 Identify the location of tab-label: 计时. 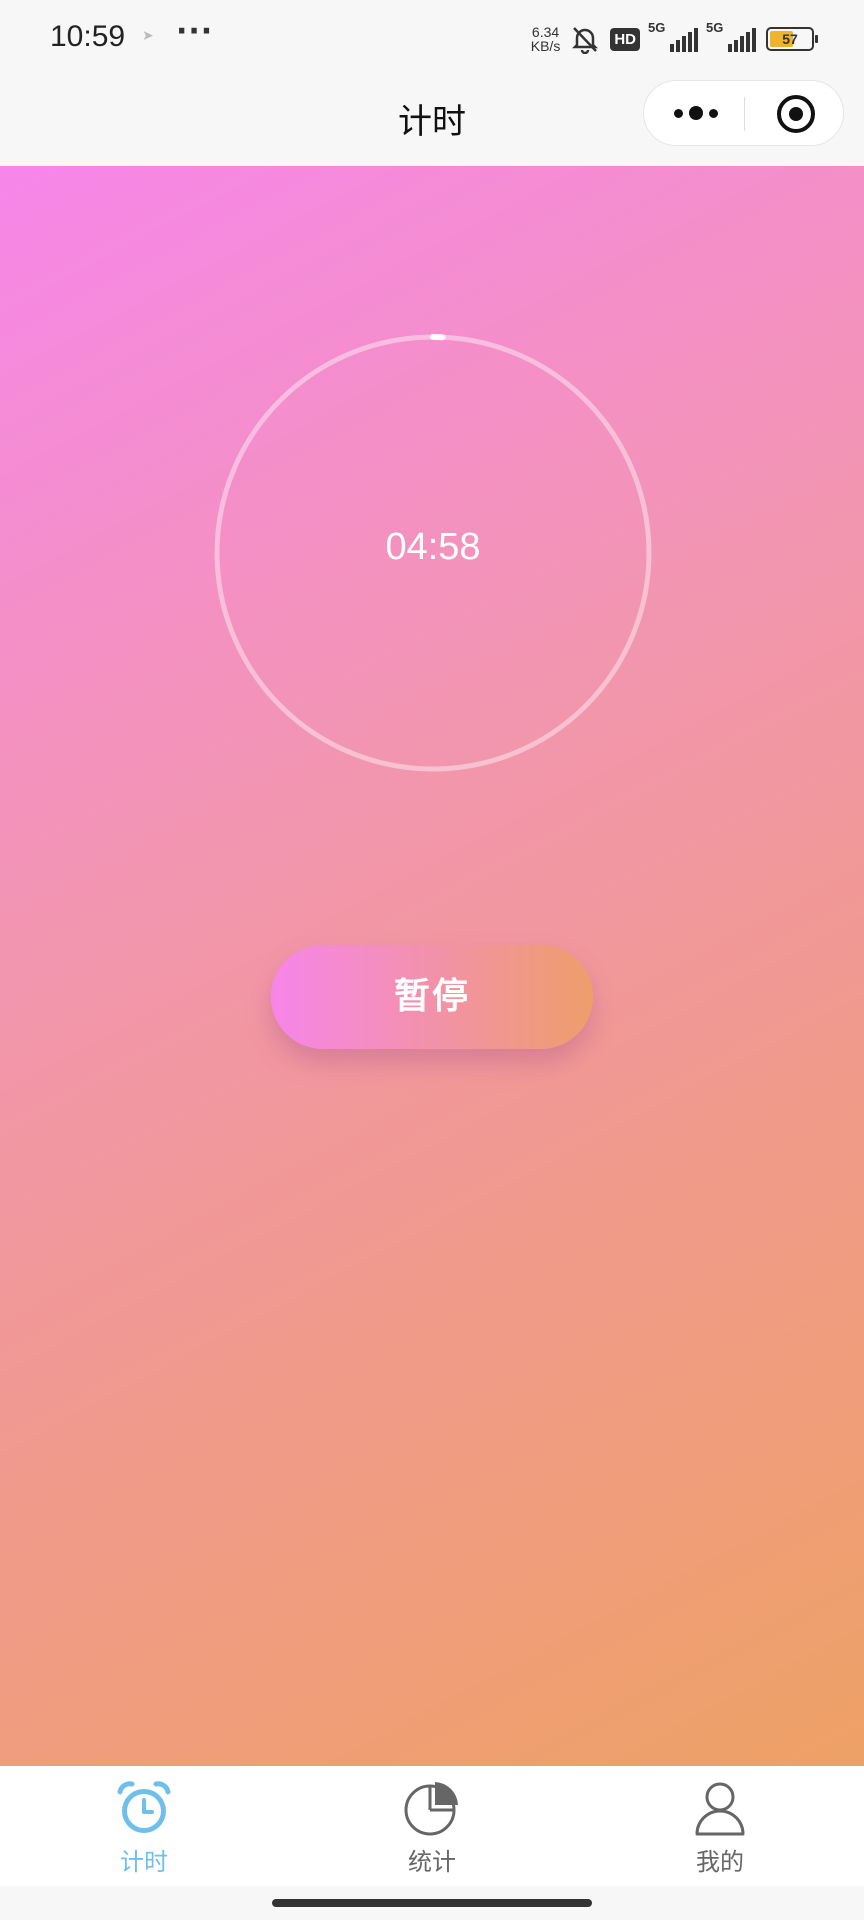
(144, 1862).